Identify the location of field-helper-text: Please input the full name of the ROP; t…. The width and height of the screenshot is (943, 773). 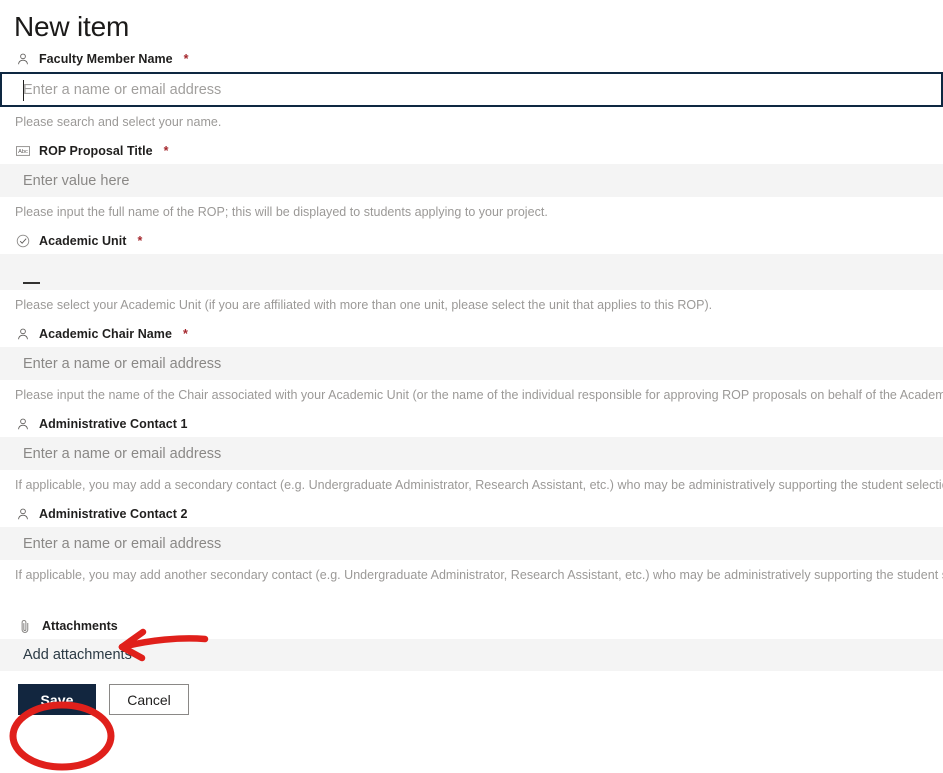
(281, 212).